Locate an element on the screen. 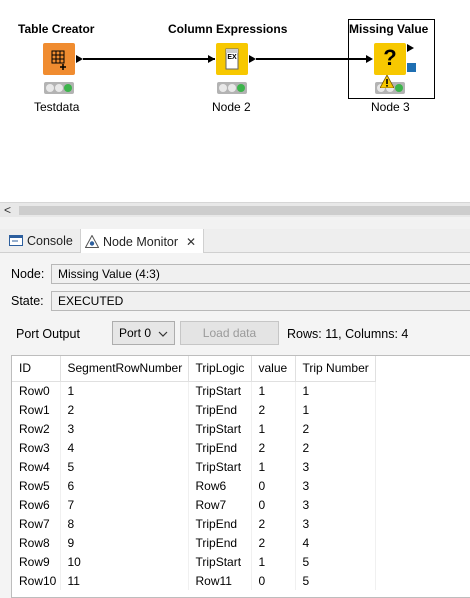 This screenshot has height=598, width=470. table-grid-icon is located at coordinates (58, 60).